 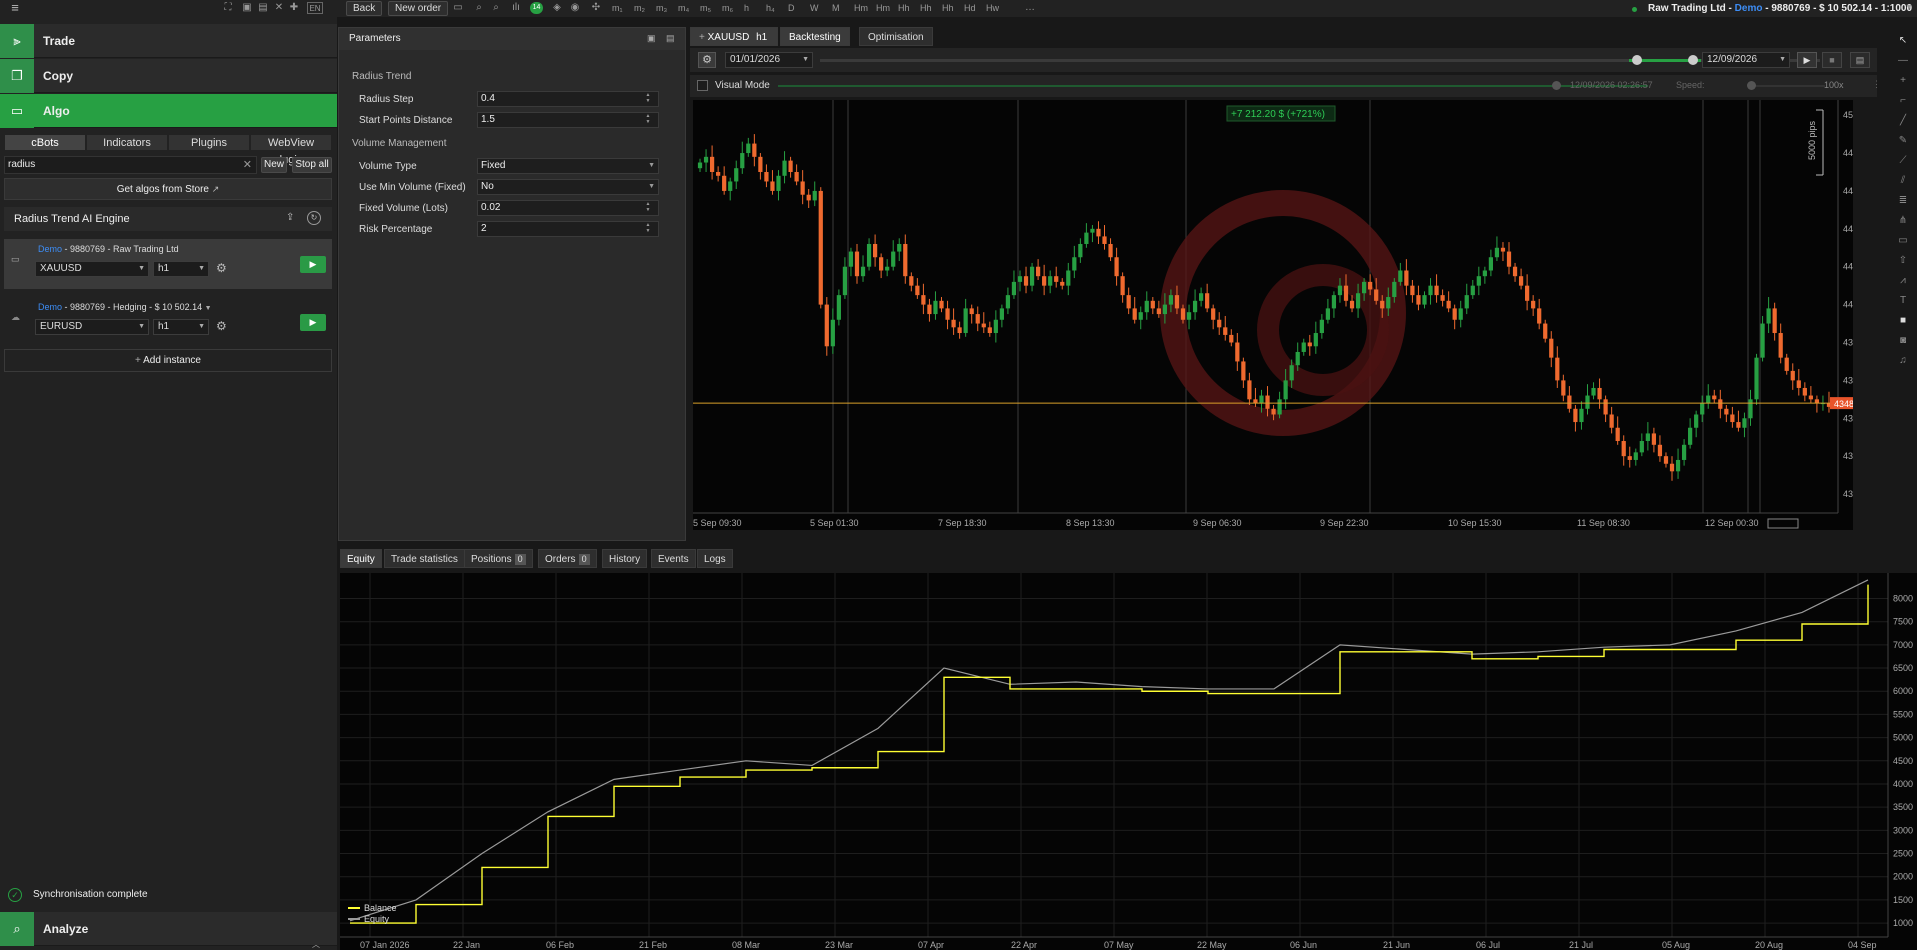 What do you see at coordinates (1693, 60) in the screenshot?
I see `range-end-handle` at bounding box center [1693, 60].